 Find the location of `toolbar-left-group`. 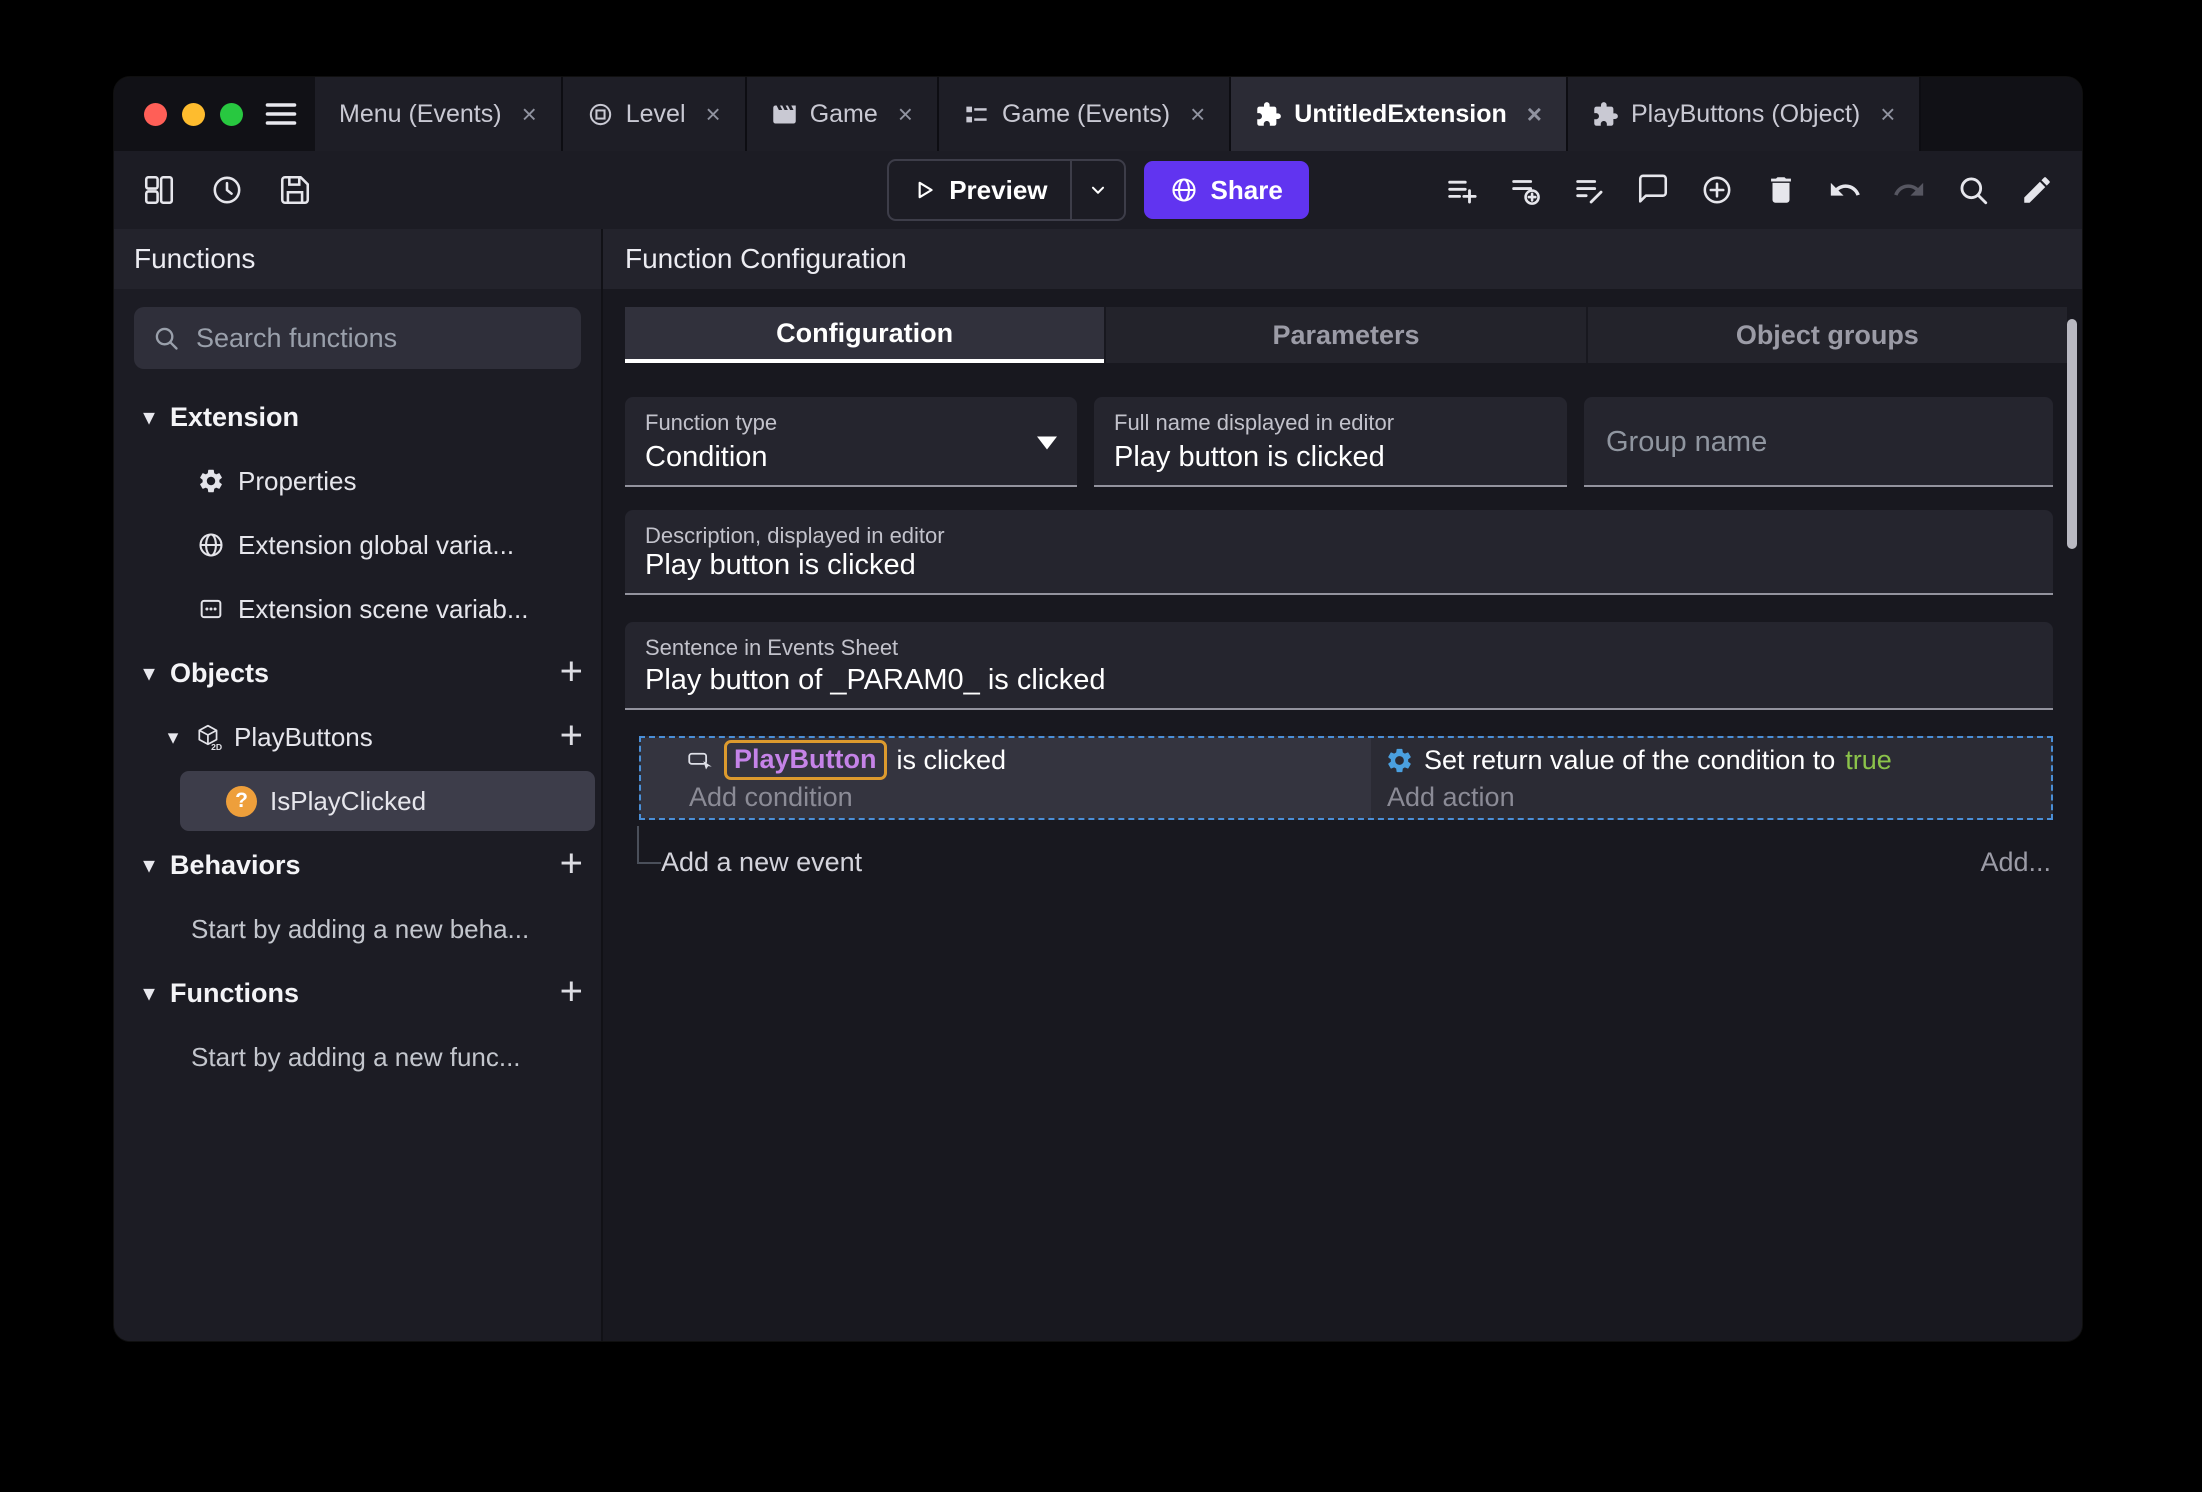

toolbar-left-group is located at coordinates (514, 190).